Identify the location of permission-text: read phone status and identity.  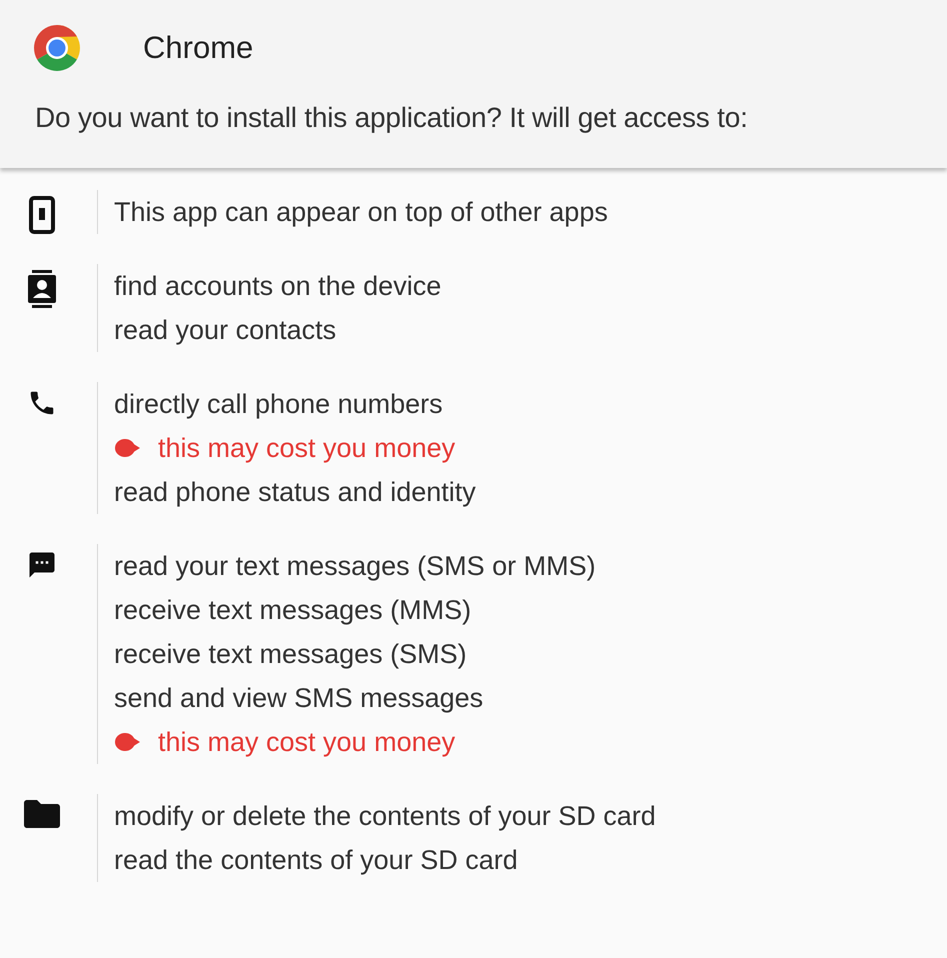
(295, 492).